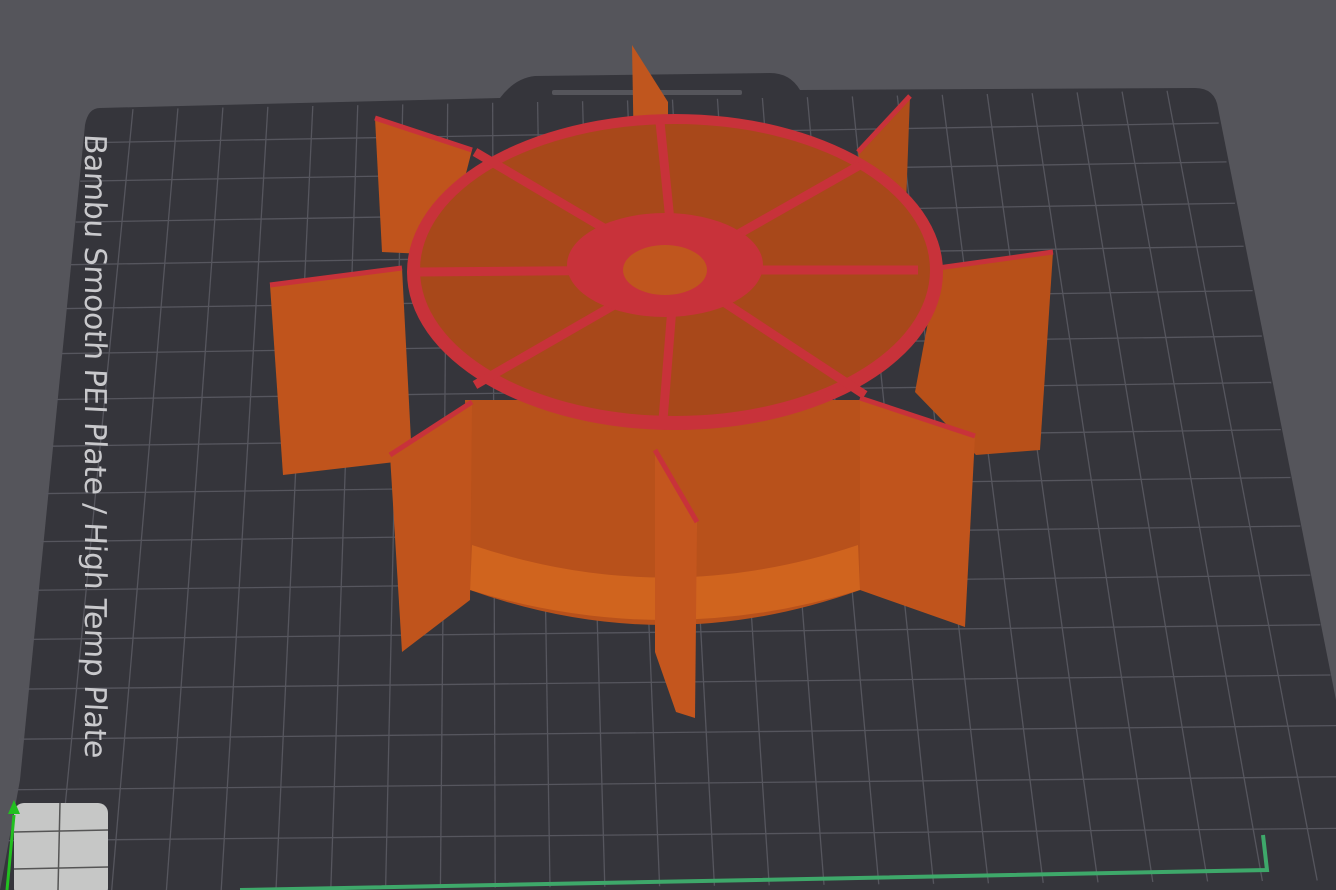  Describe the element at coordinates (61, 846) in the screenshot. I see `navigation-cube` at that location.